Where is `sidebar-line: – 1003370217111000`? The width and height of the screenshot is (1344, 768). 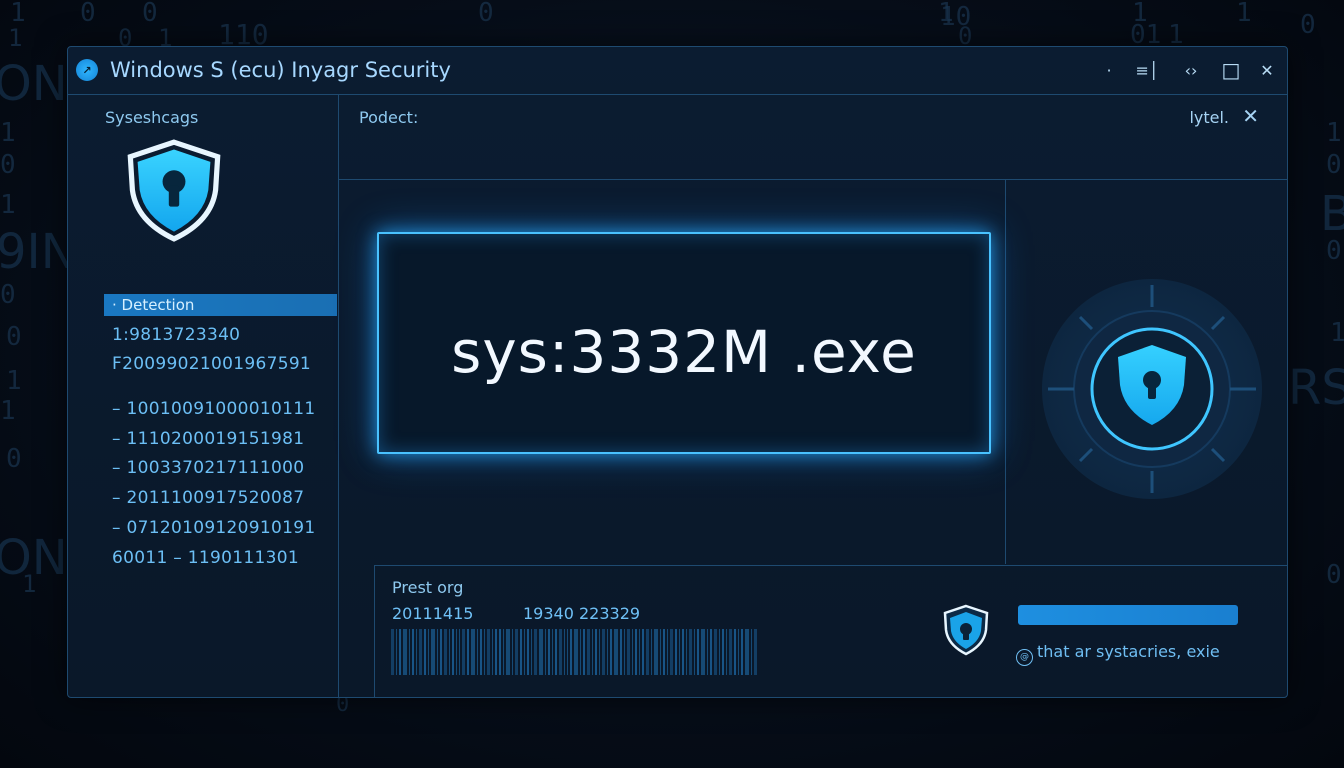 sidebar-line: – 1003370217111000 is located at coordinates (208, 468).